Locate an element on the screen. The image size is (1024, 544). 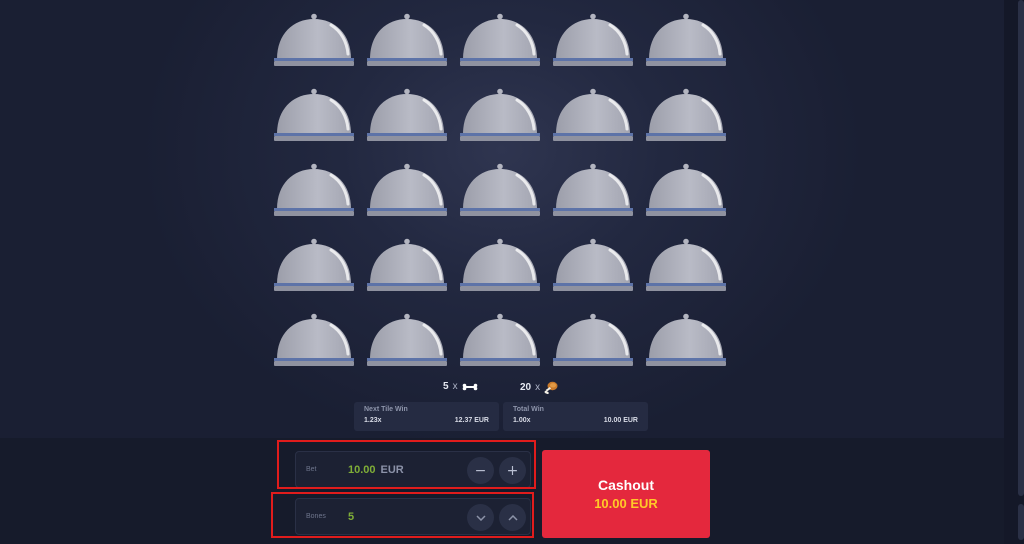
total-win-panel: Total Win 1.00x 10.00 EUR is located at coordinates (575, 416).